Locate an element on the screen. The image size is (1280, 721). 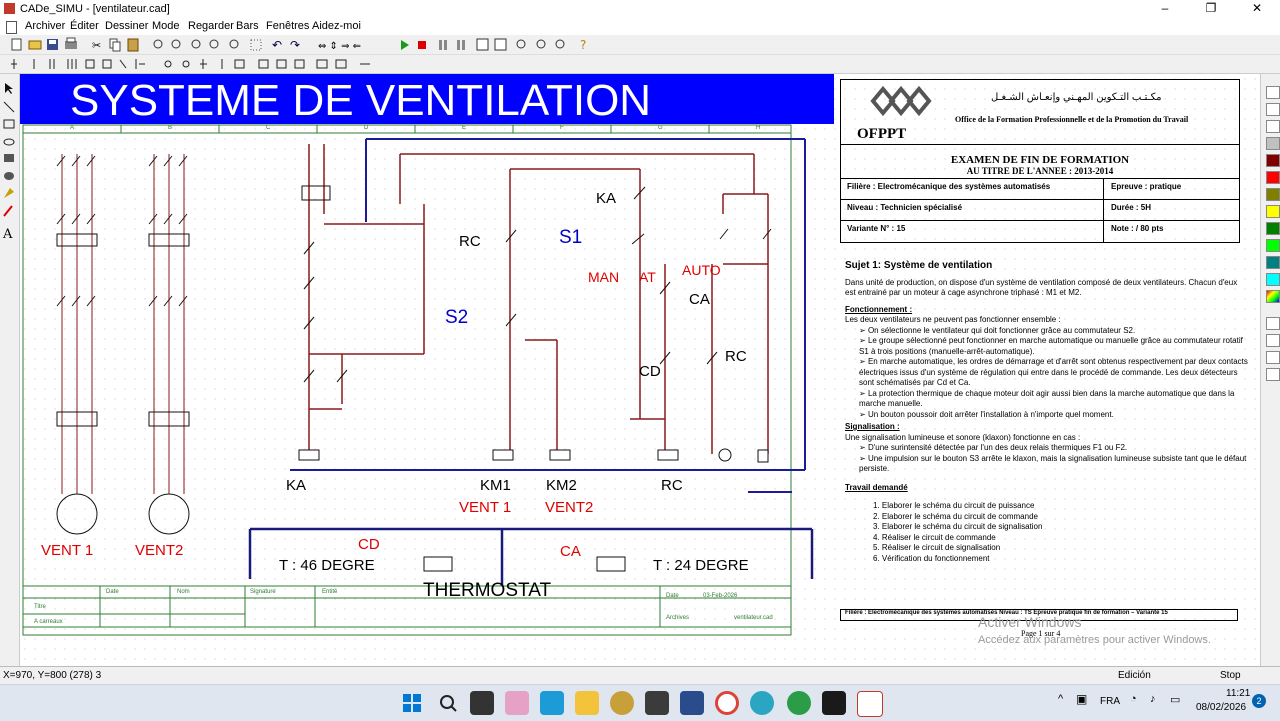
col-letter: D is located at coordinates (366, 128).